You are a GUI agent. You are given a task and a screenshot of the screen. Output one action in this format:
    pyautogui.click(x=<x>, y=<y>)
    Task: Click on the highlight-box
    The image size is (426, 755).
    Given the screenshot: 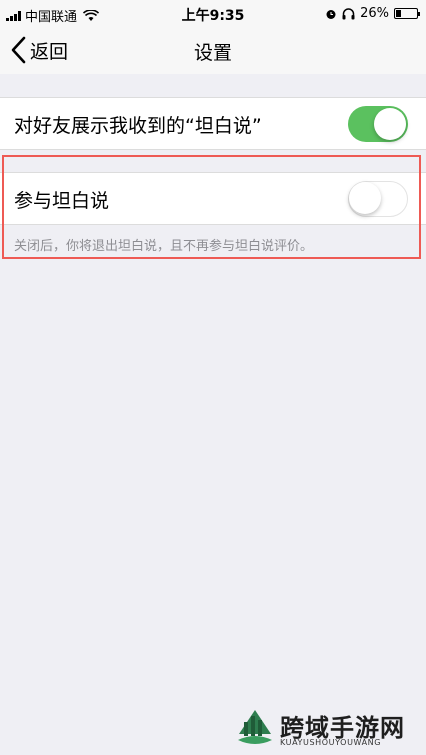 What is the action you would take?
    pyautogui.click(x=211, y=207)
    